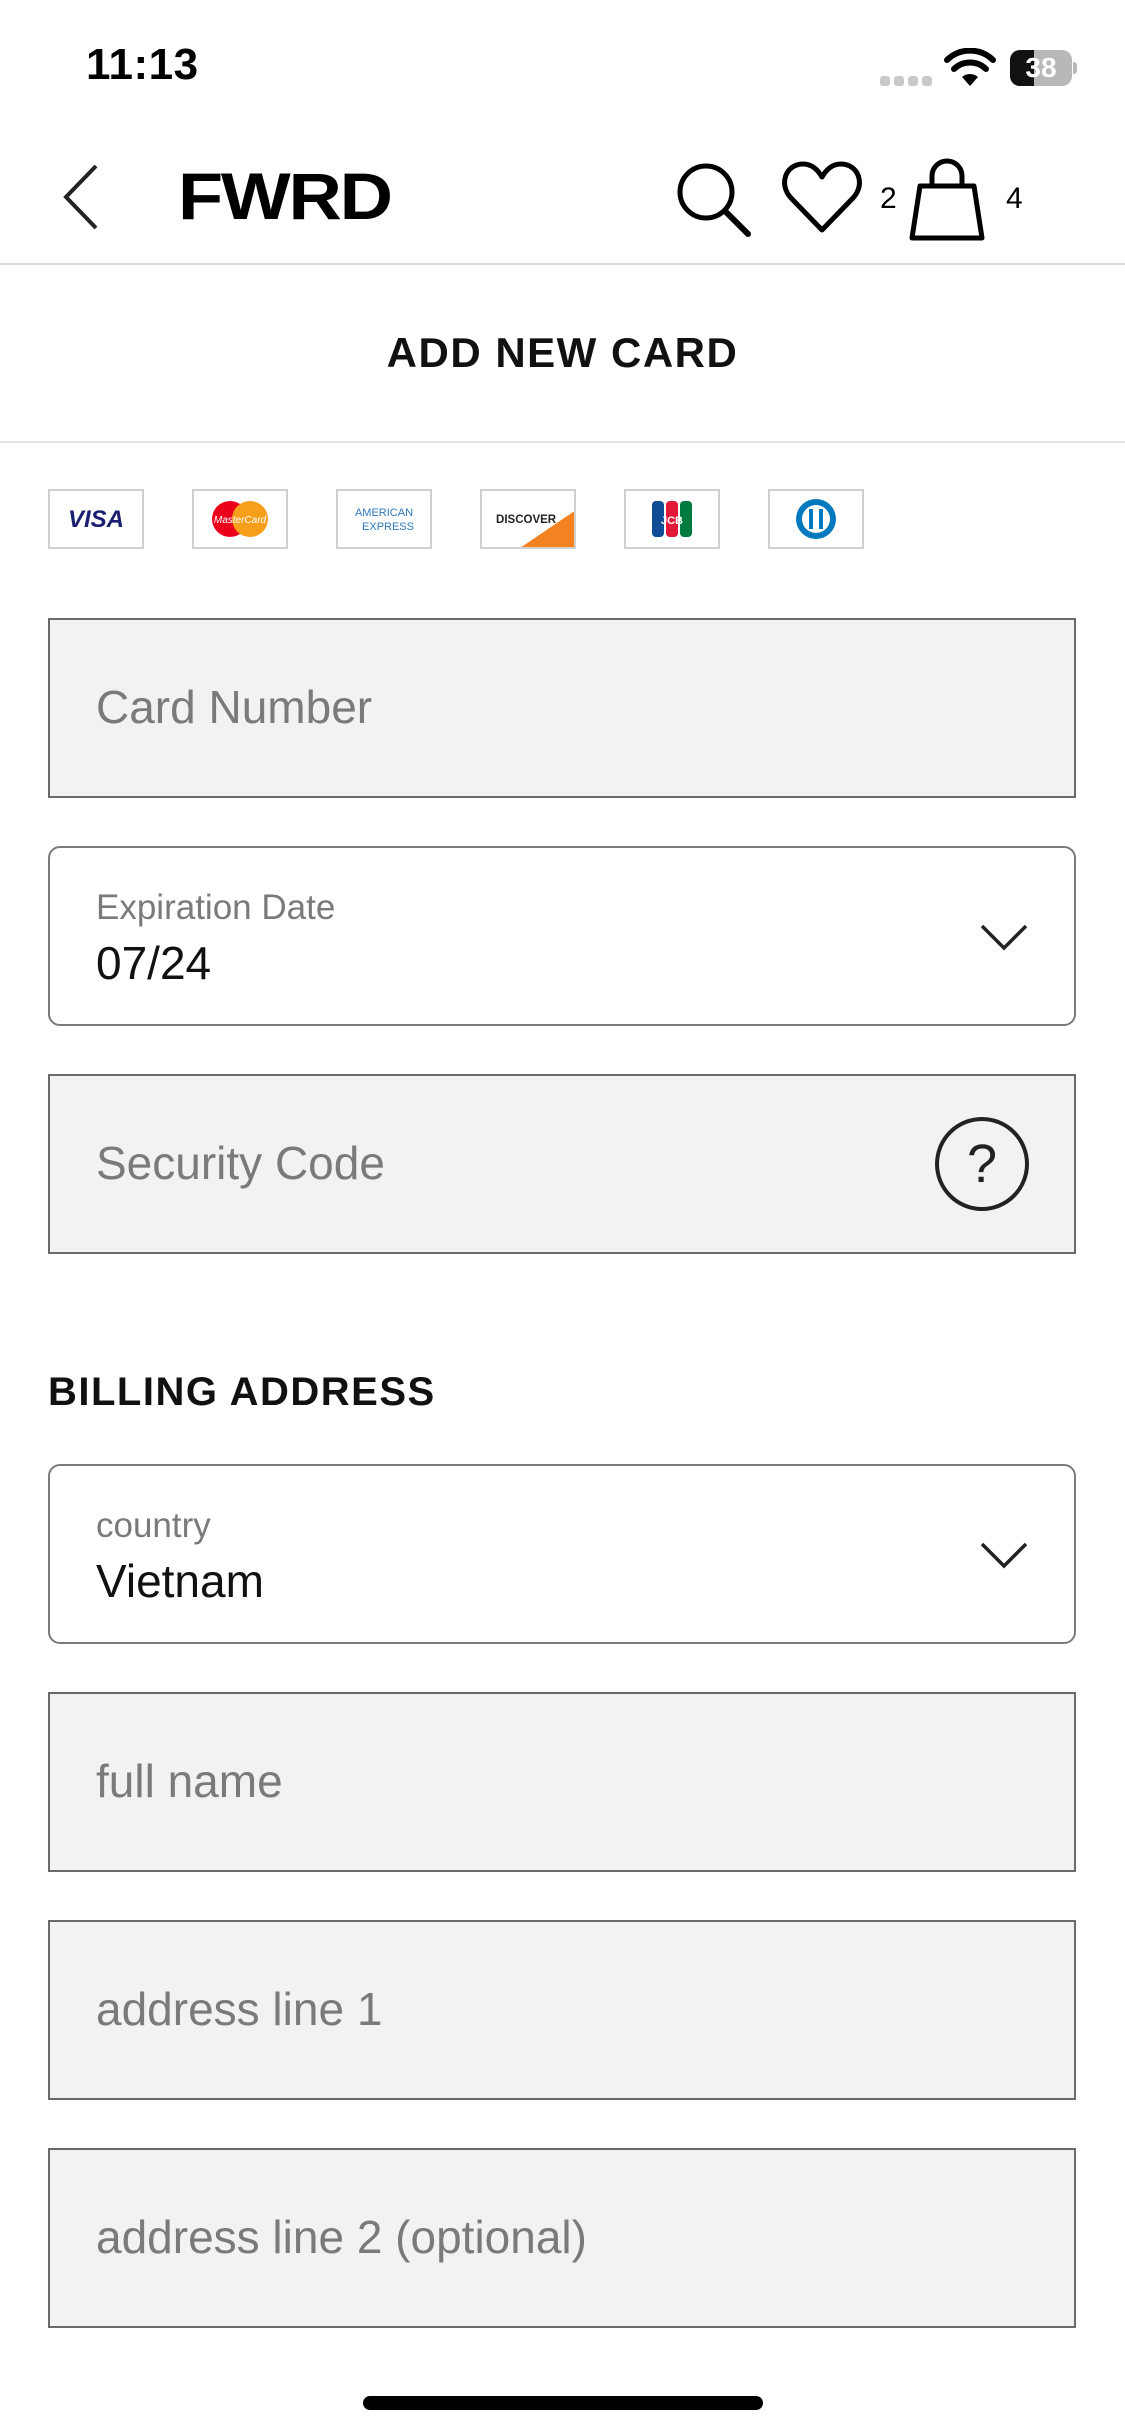 This screenshot has width=1125, height=2436. Describe the element at coordinates (906, 80) in the screenshot. I see `cellular-signal-icon` at that location.